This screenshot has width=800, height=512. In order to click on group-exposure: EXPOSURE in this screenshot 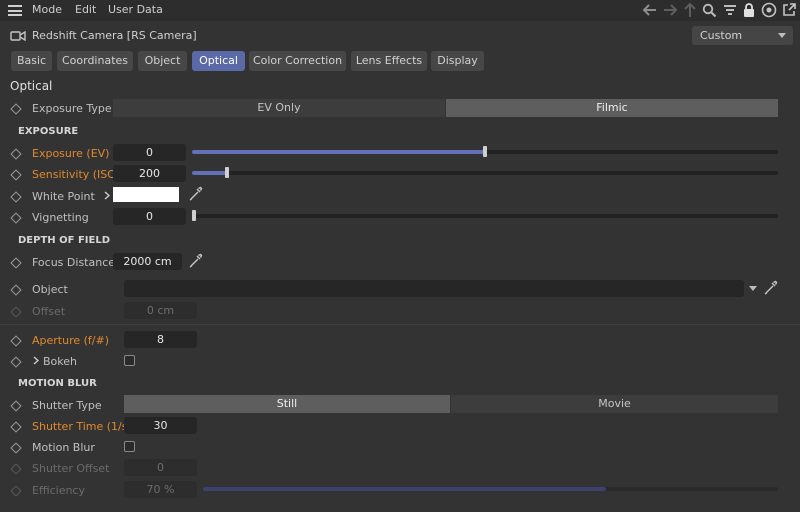, I will do `click(48, 131)`.